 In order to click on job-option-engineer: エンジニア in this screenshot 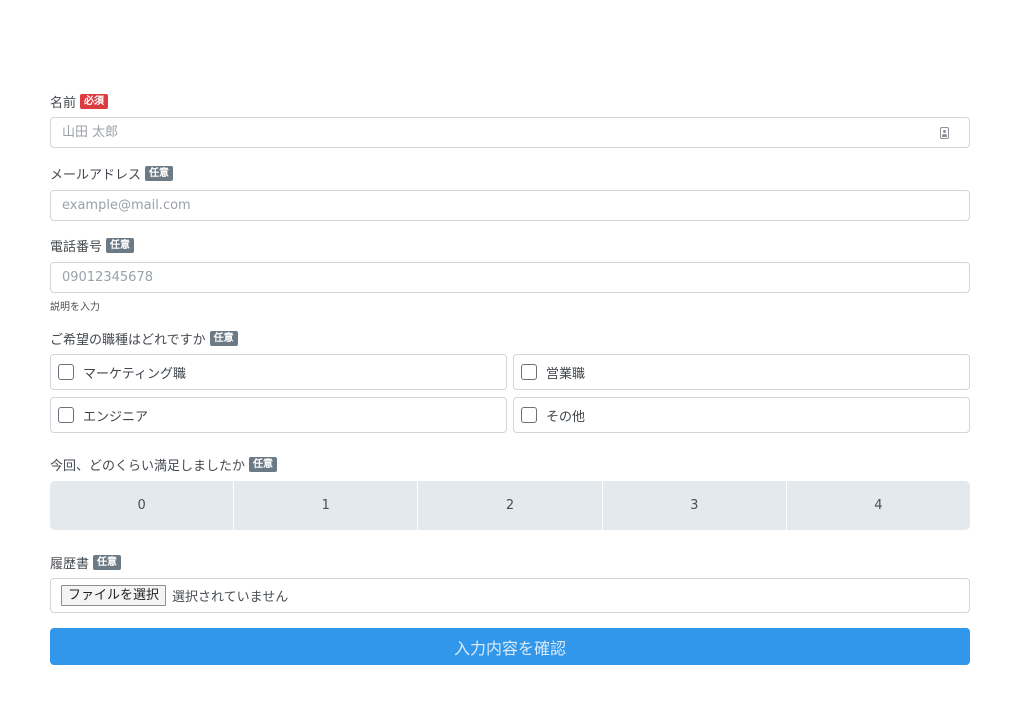, I will do `click(278, 415)`.